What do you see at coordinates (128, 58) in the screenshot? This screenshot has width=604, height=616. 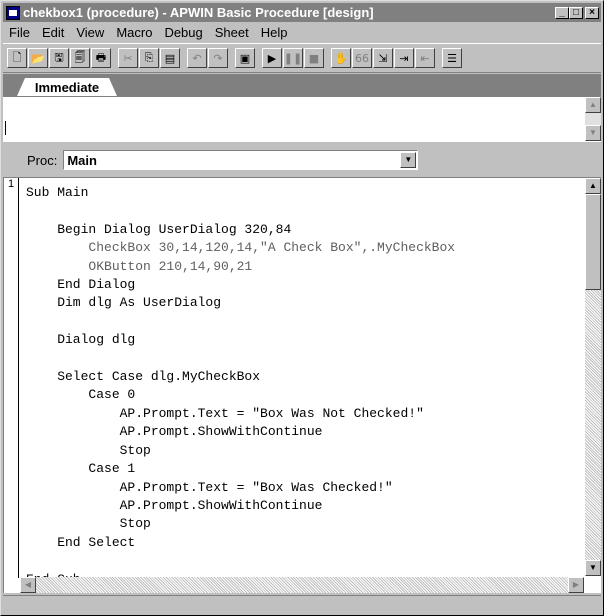 I see `cut-button: ✂` at bounding box center [128, 58].